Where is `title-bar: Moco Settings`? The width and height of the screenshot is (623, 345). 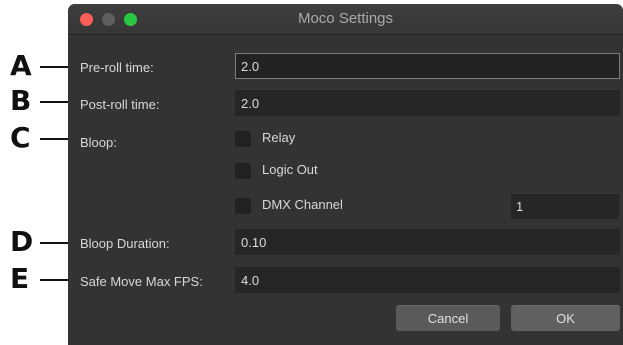 title-bar: Moco Settings is located at coordinates (345, 19).